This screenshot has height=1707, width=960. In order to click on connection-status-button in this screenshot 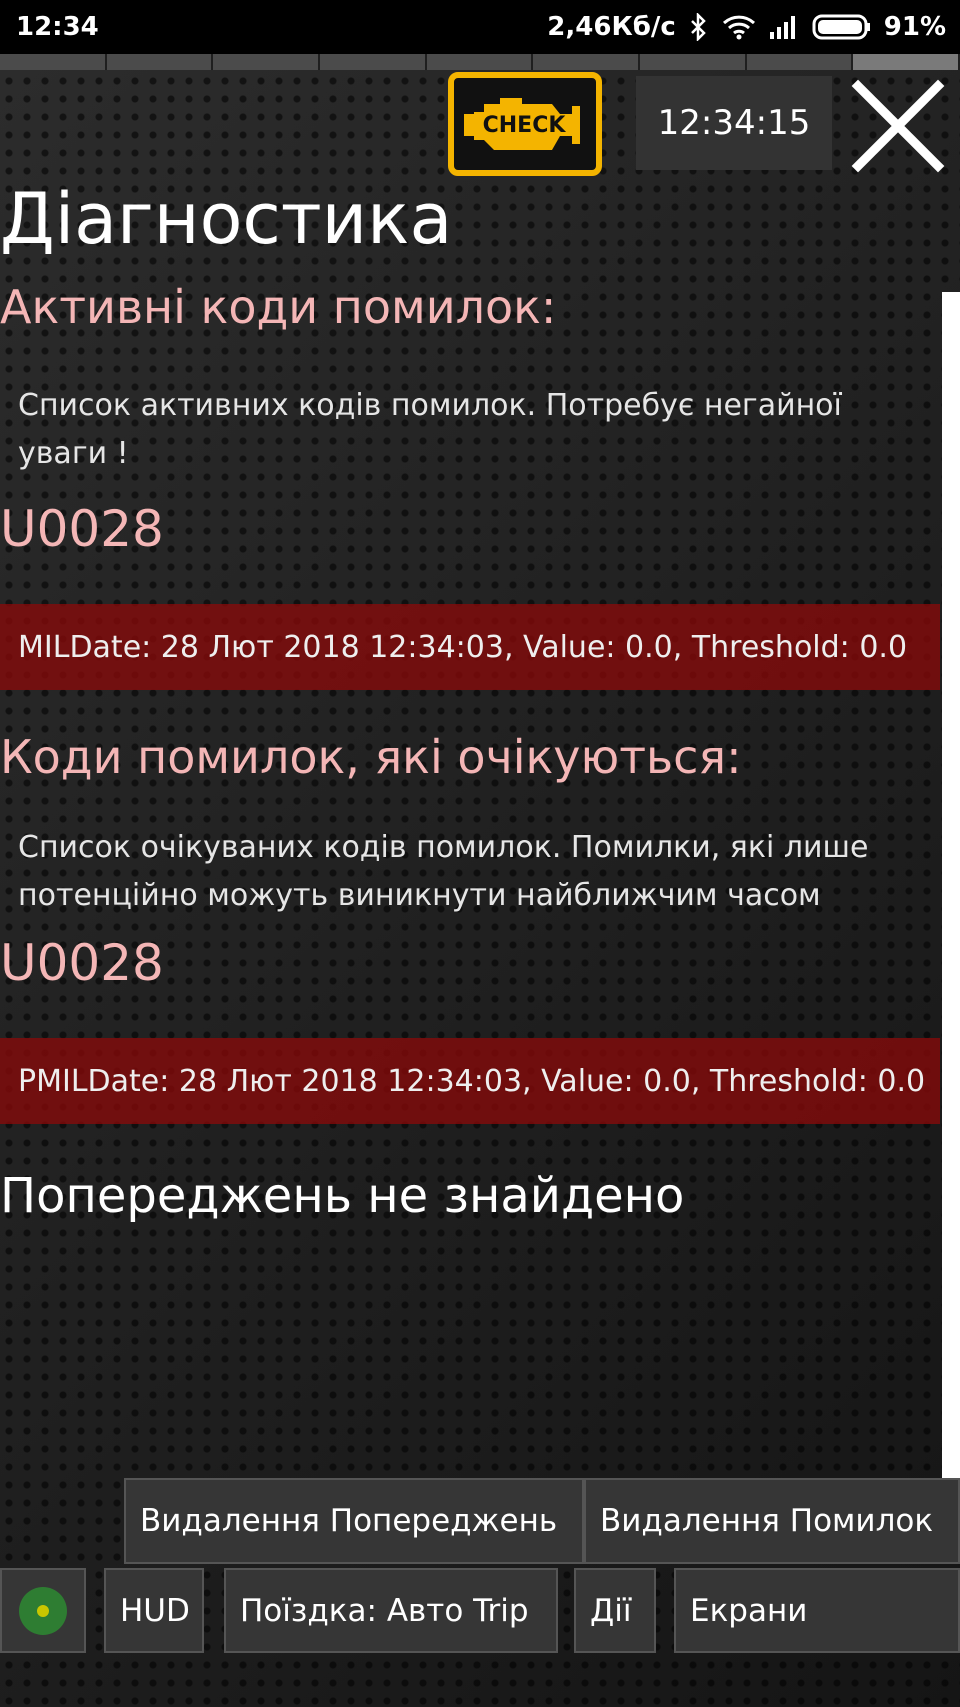, I will do `click(43, 1610)`.